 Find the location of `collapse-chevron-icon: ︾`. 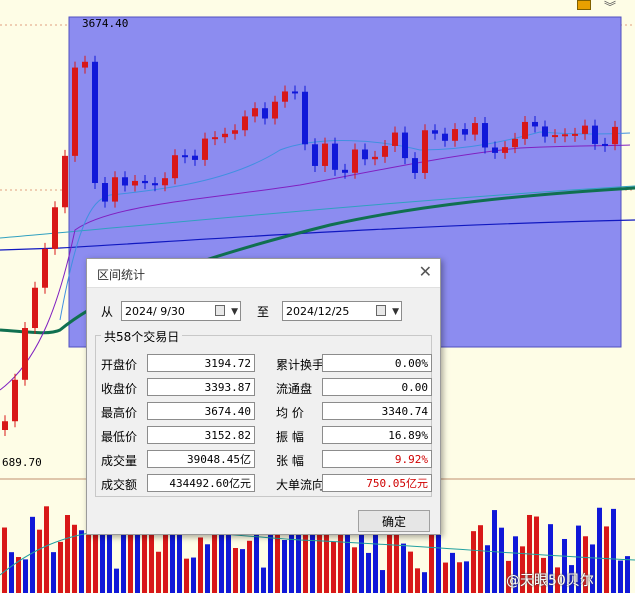

collapse-chevron-icon: ︾ is located at coordinates (610, 7).